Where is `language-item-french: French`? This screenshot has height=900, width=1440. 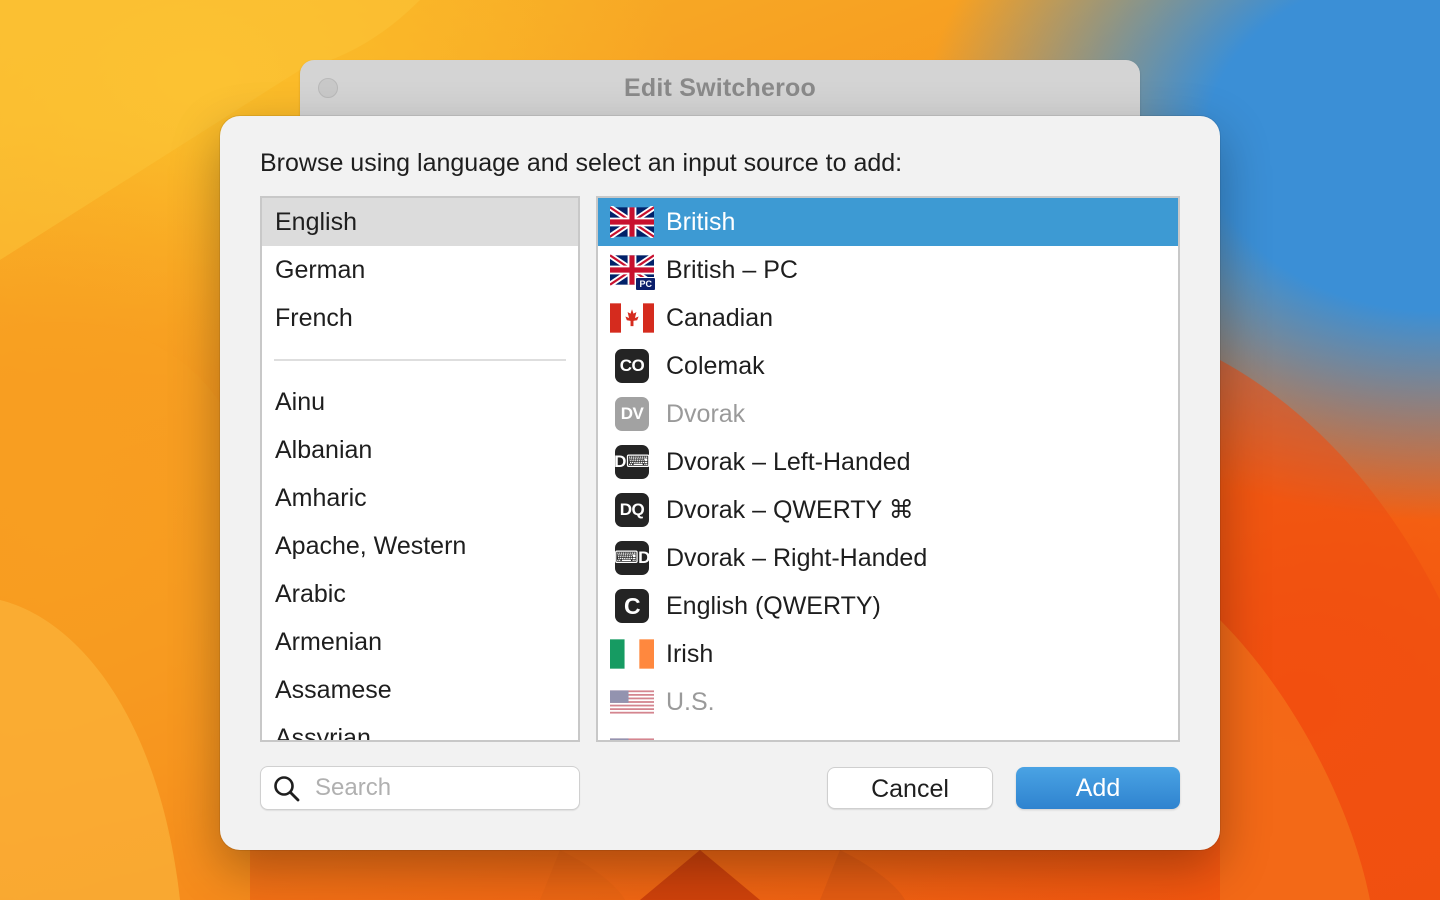
language-item-french: French is located at coordinates (420, 318).